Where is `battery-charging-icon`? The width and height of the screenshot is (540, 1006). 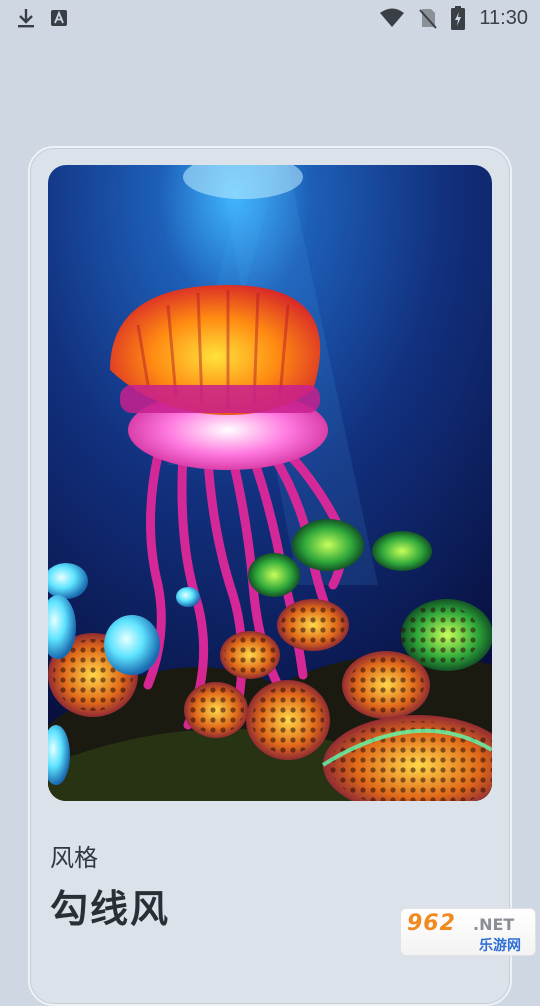 battery-charging-icon is located at coordinates (458, 18).